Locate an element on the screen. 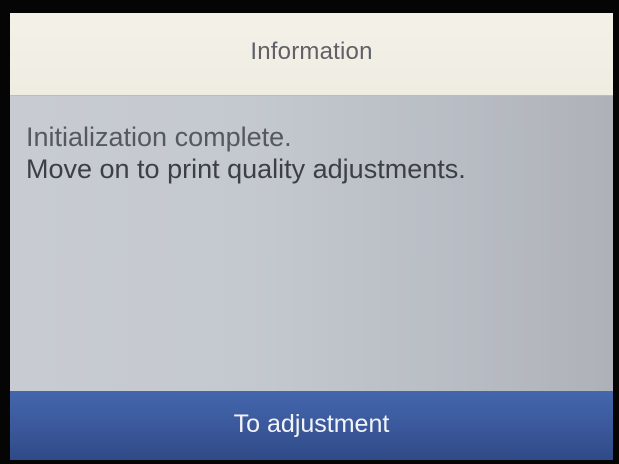 This screenshot has width=619, height=464. to-adjustment-button: To adjustment is located at coordinates (311, 425).